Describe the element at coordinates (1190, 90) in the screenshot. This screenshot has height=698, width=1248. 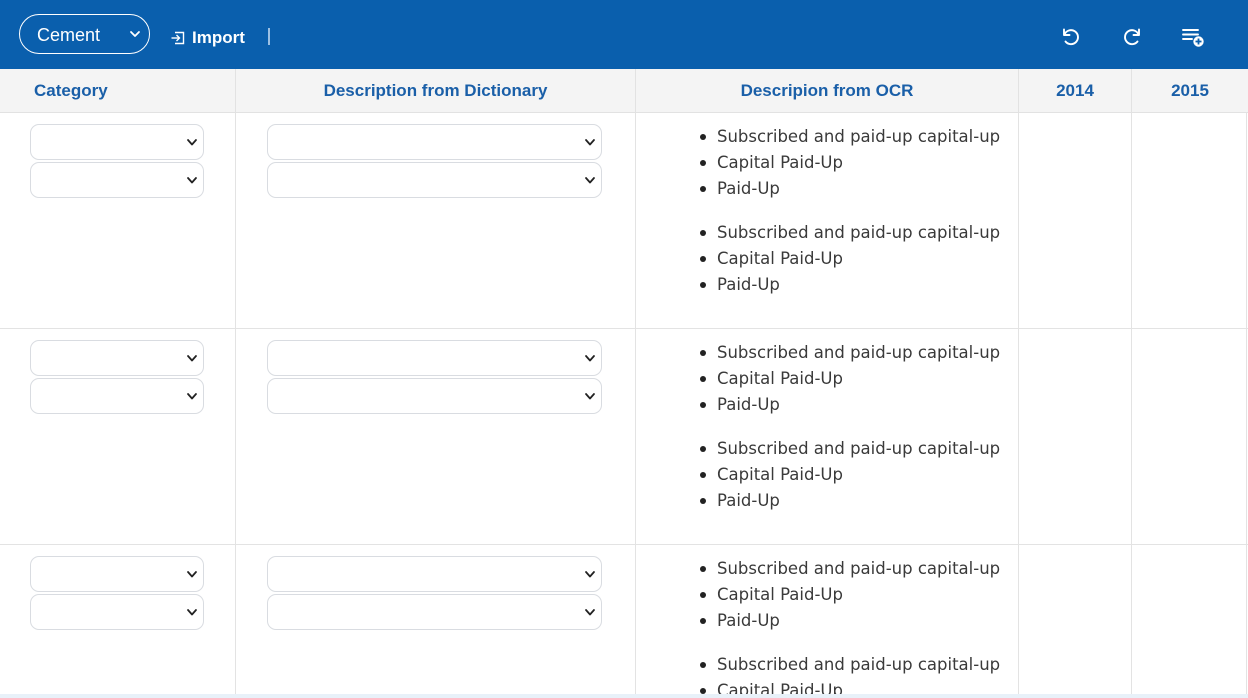
I see `column-header-year-2015: 2015` at that location.